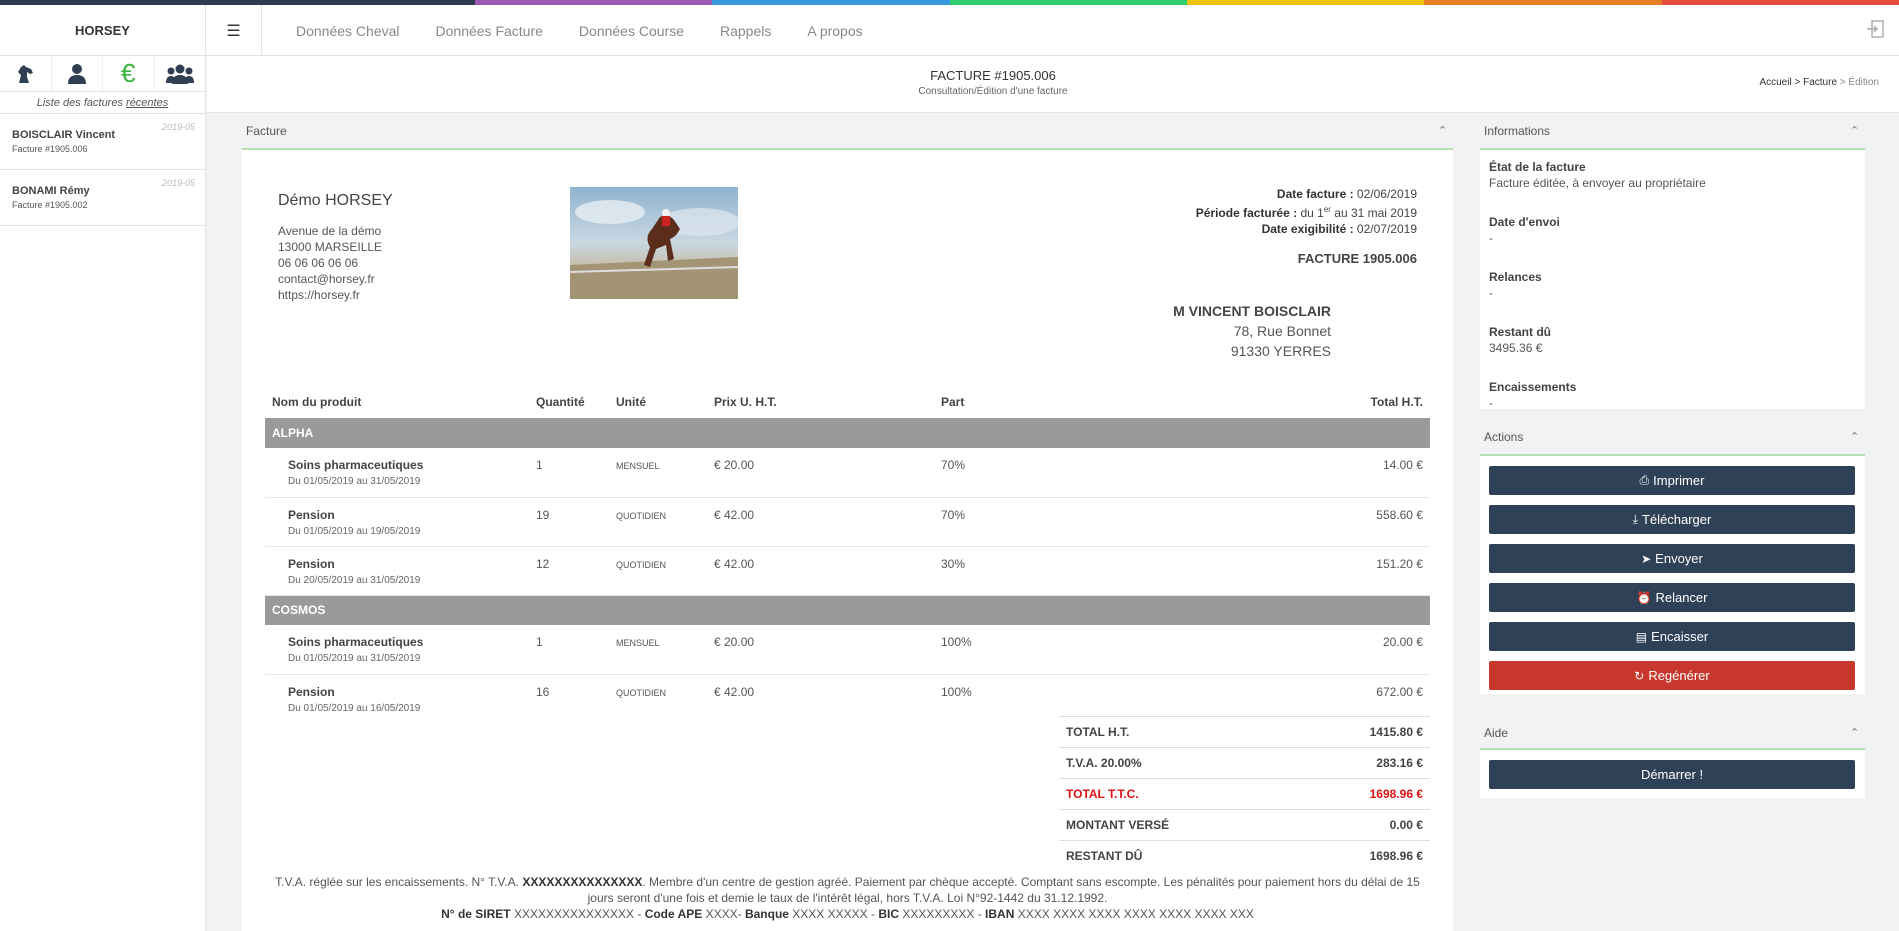 The width and height of the screenshot is (1899, 931). What do you see at coordinates (569, 650) in the screenshot?
I see `quantity-cell: 1` at bounding box center [569, 650].